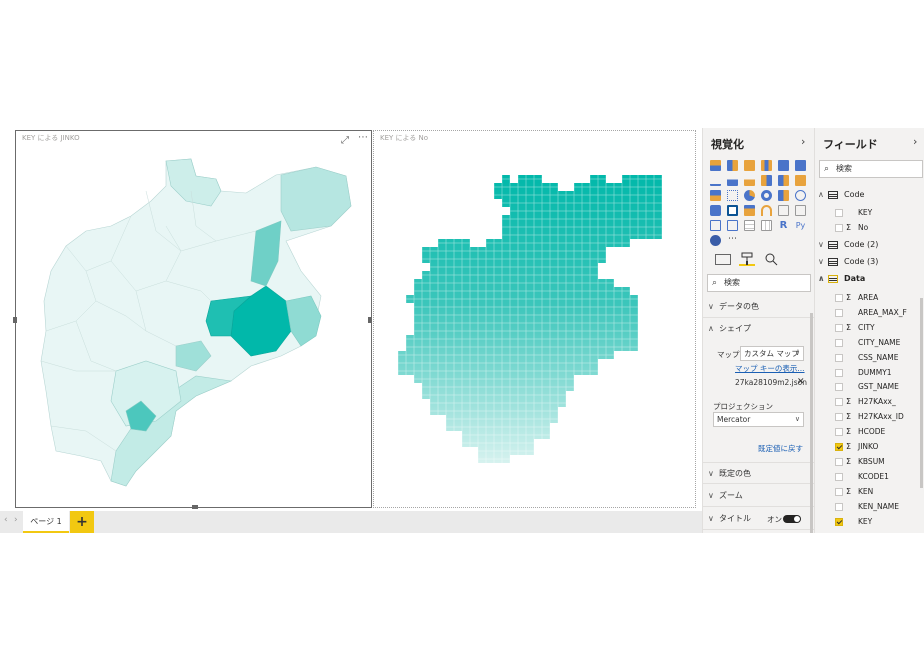 The width and height of the screenshot is (924, 660). What do you see at coordinates (869, 343) in the screenshot?
I see `field-data-city-name: CITY_NAME` at bounding box center [869, 343].